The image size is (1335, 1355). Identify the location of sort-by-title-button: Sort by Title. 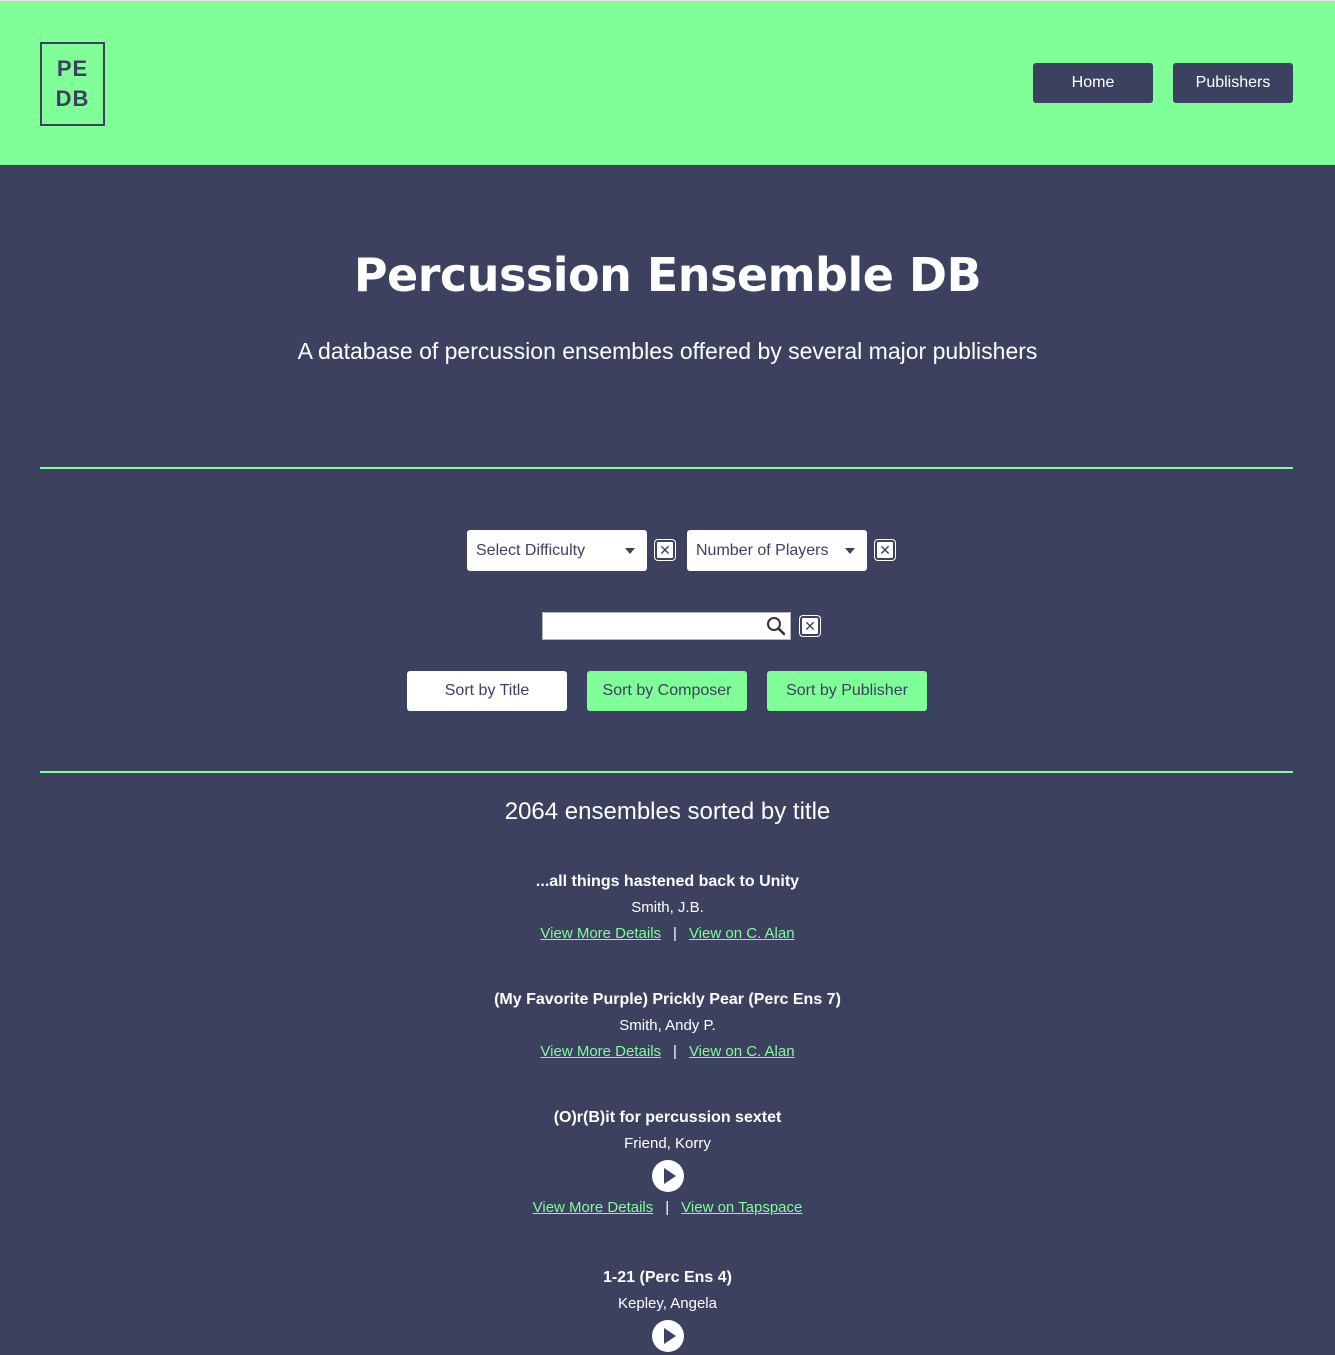
(487, 691).